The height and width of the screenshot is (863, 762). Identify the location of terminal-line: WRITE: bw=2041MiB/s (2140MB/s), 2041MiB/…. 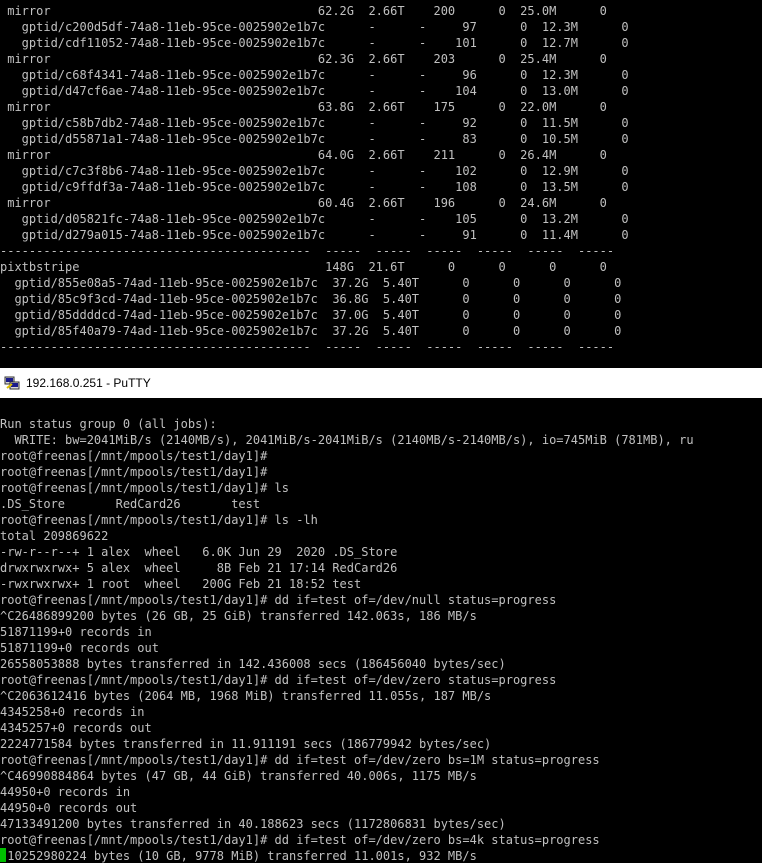
(347, 440).